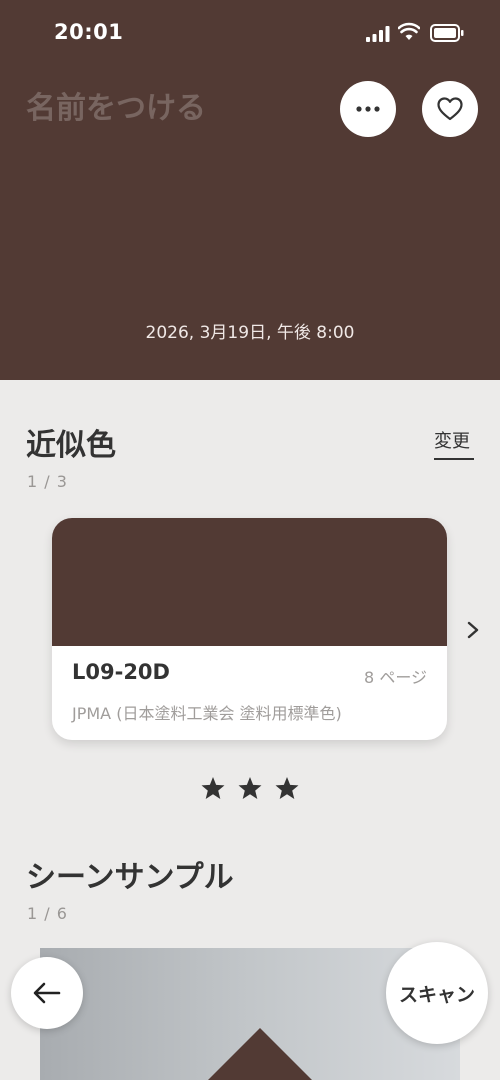  Describe the element at coordinates (395, 677) in the screenshot. I see `color-page: 8 ページ` at that location.